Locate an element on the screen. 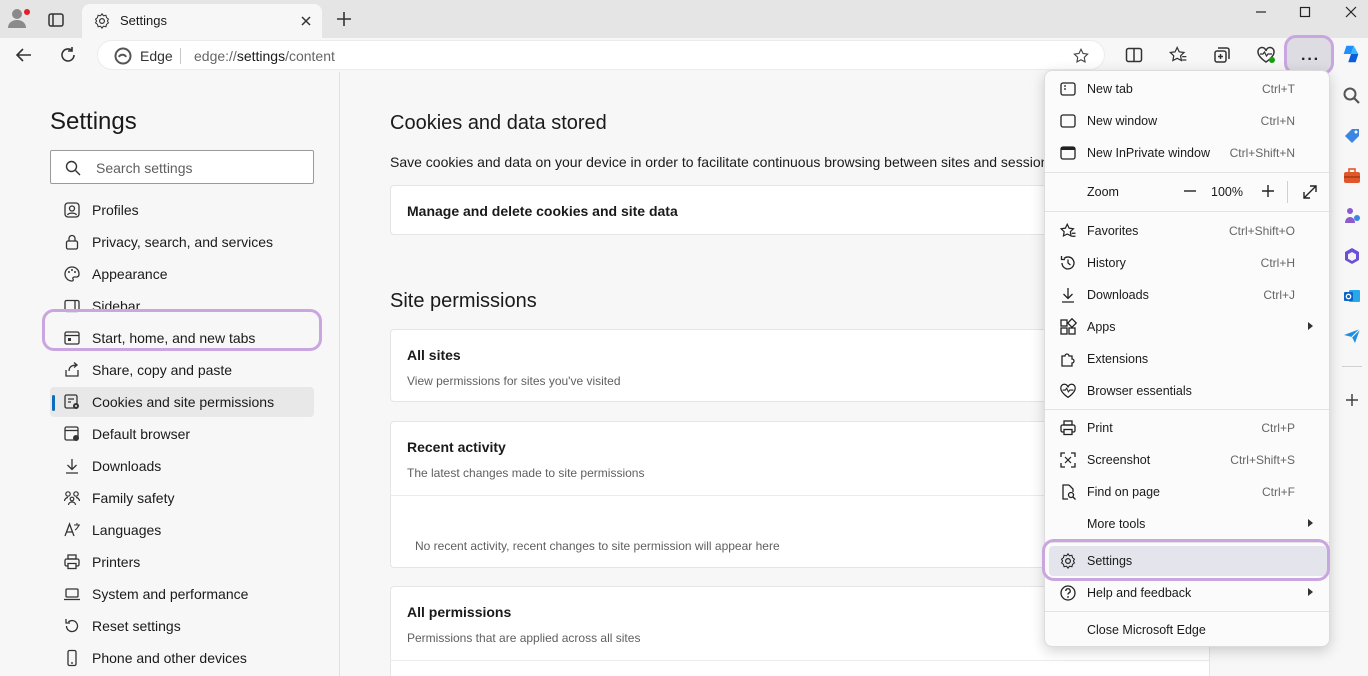 The width and height of the screenshot is (1368, 676). edge-sidebar-rail is located at coordinates (1351, 374).